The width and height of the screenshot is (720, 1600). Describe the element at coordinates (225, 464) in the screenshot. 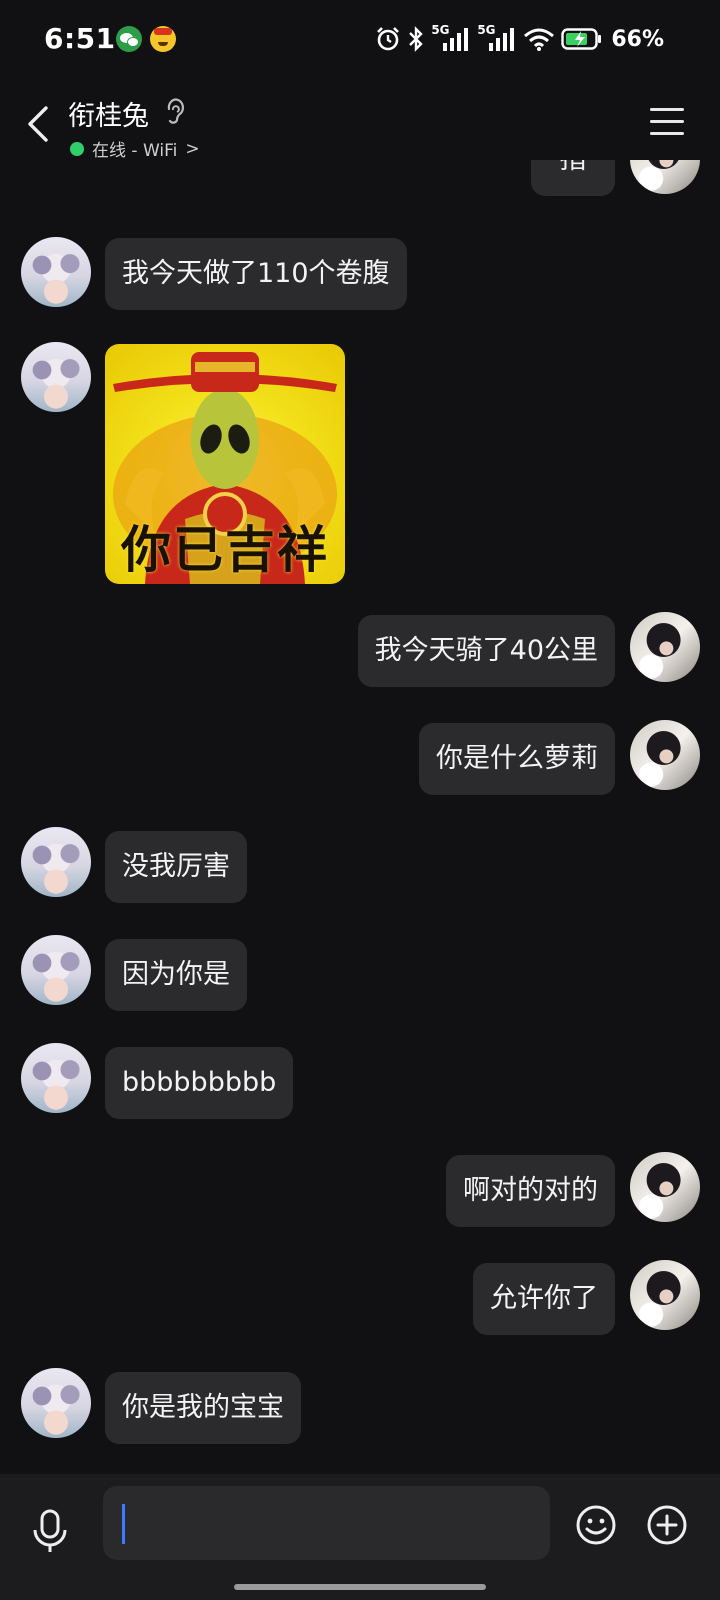

I see `sticker-message: 你已吉祥` at that location.